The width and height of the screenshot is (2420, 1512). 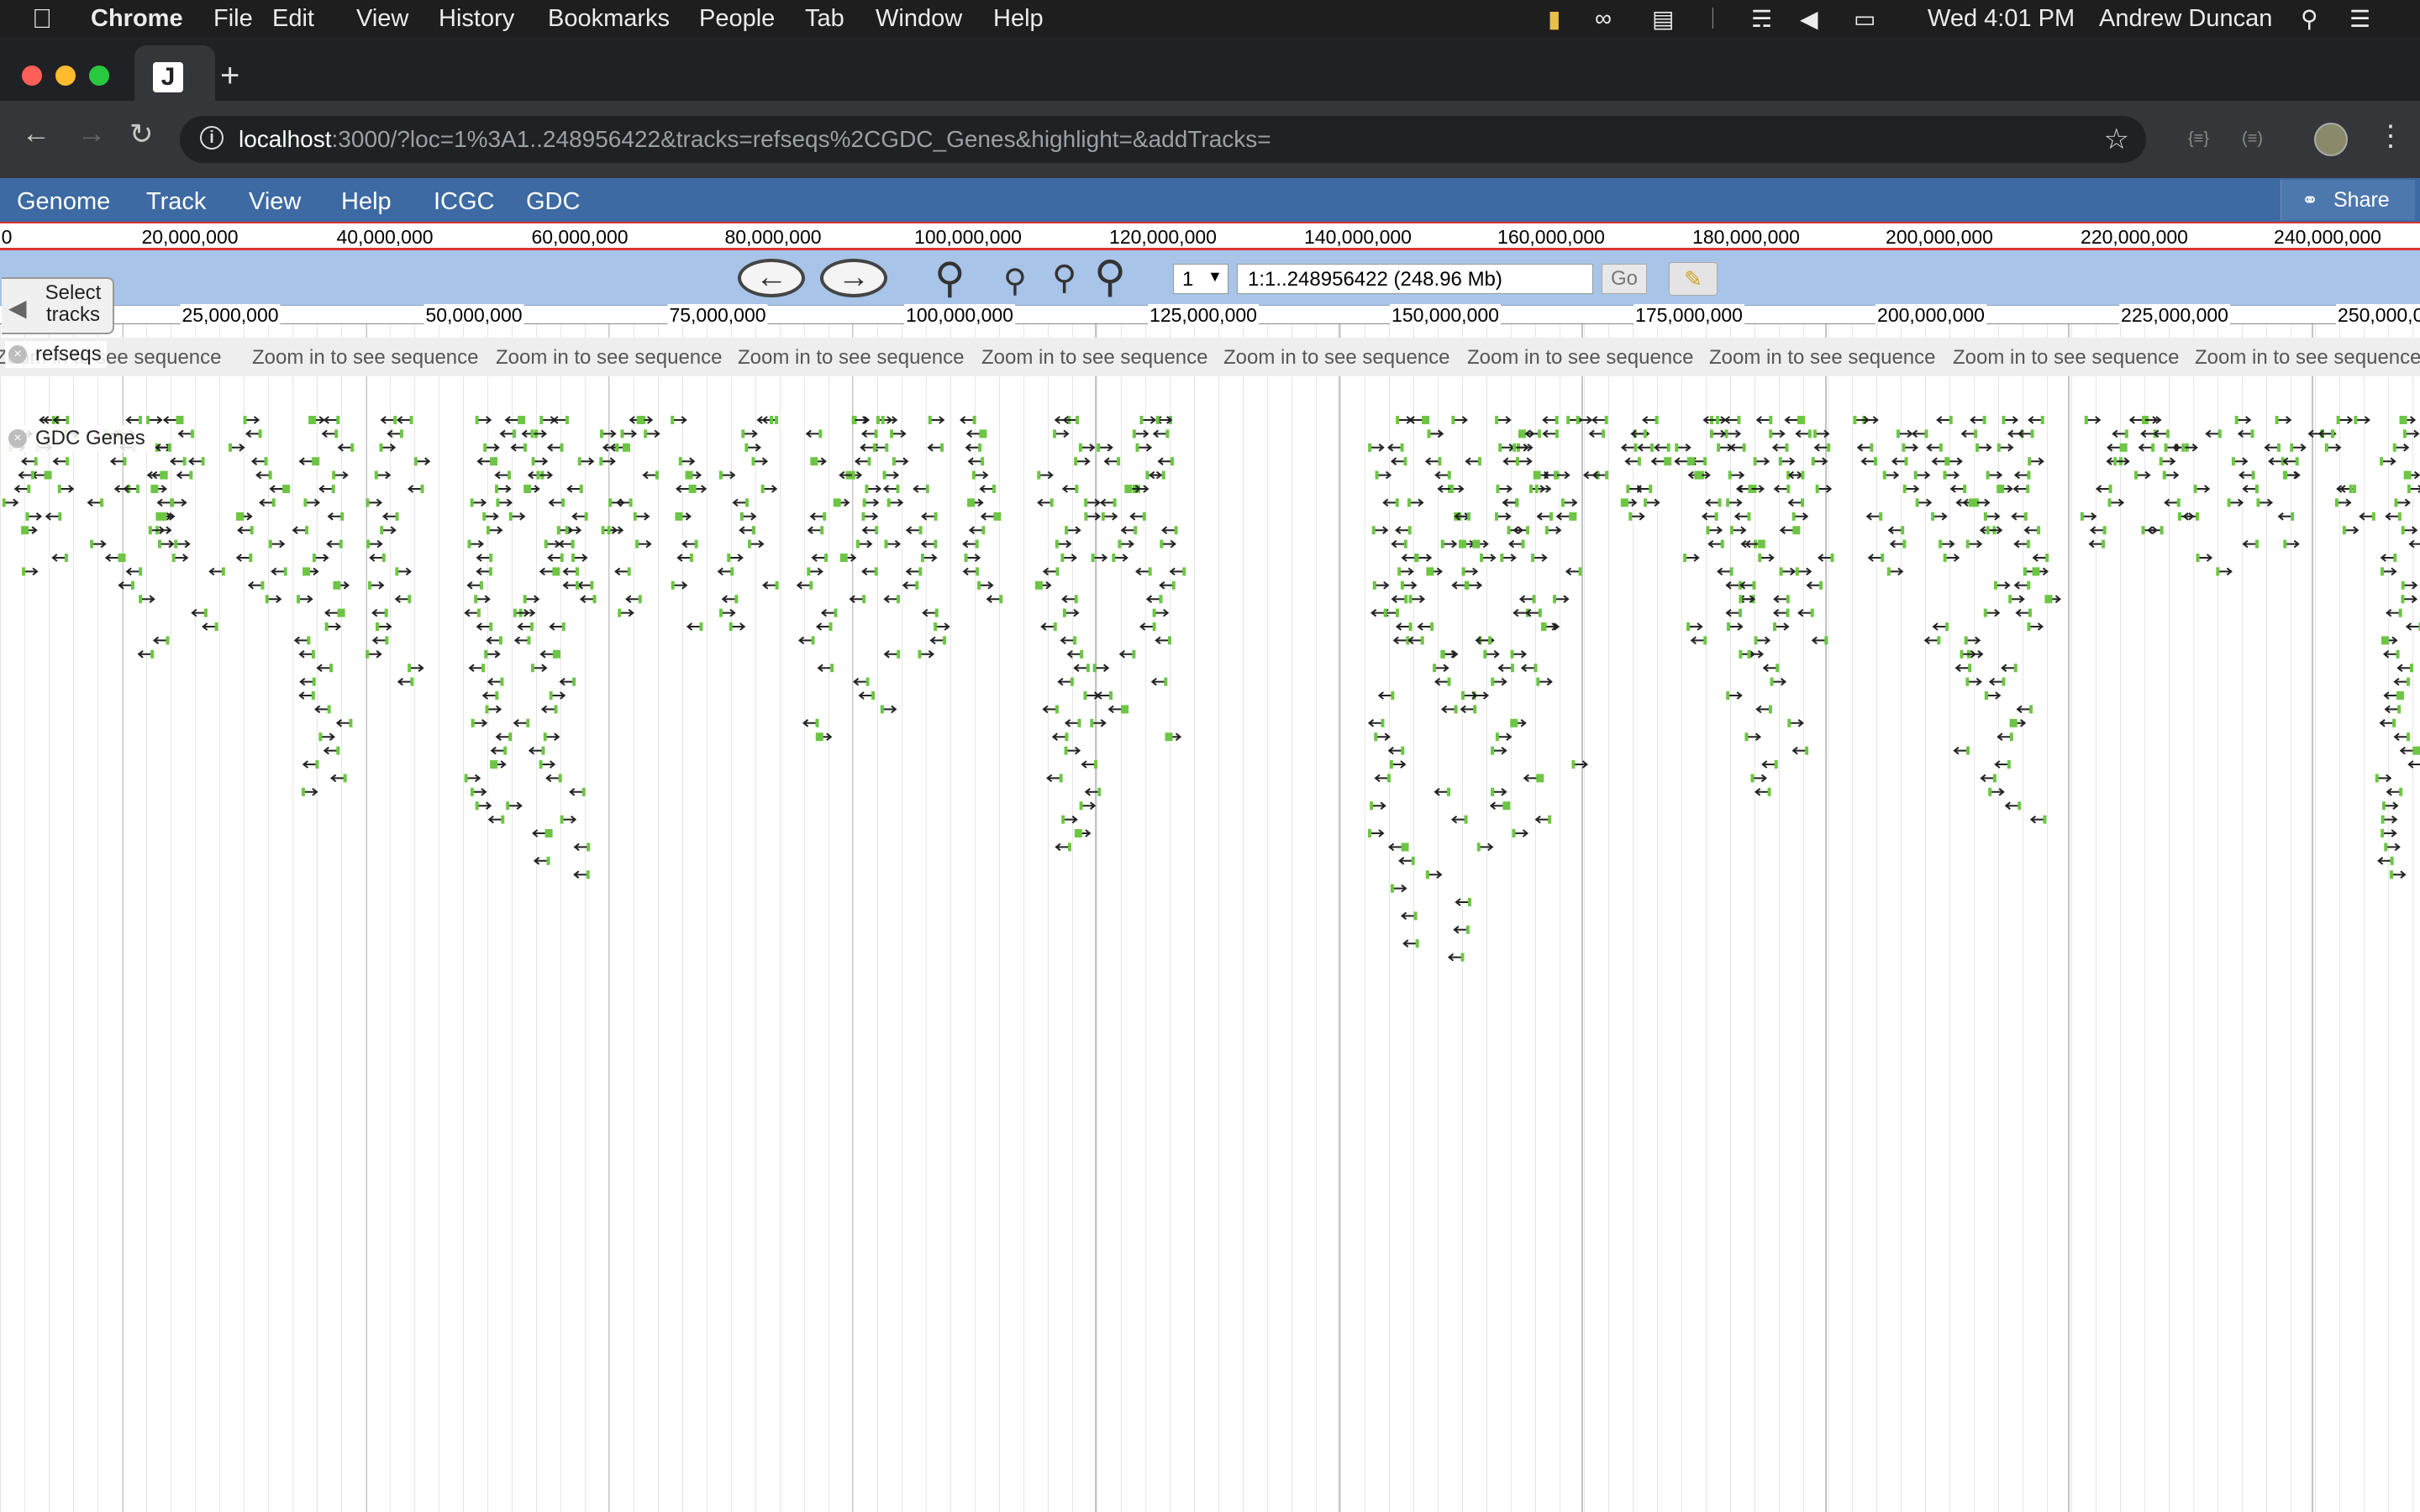 What do you see at coordinates (1415, 279) in the screenshot?
I see `location-input: 1:1..248956422 (248.96 Mb)` at bounding box center [1415, 279].